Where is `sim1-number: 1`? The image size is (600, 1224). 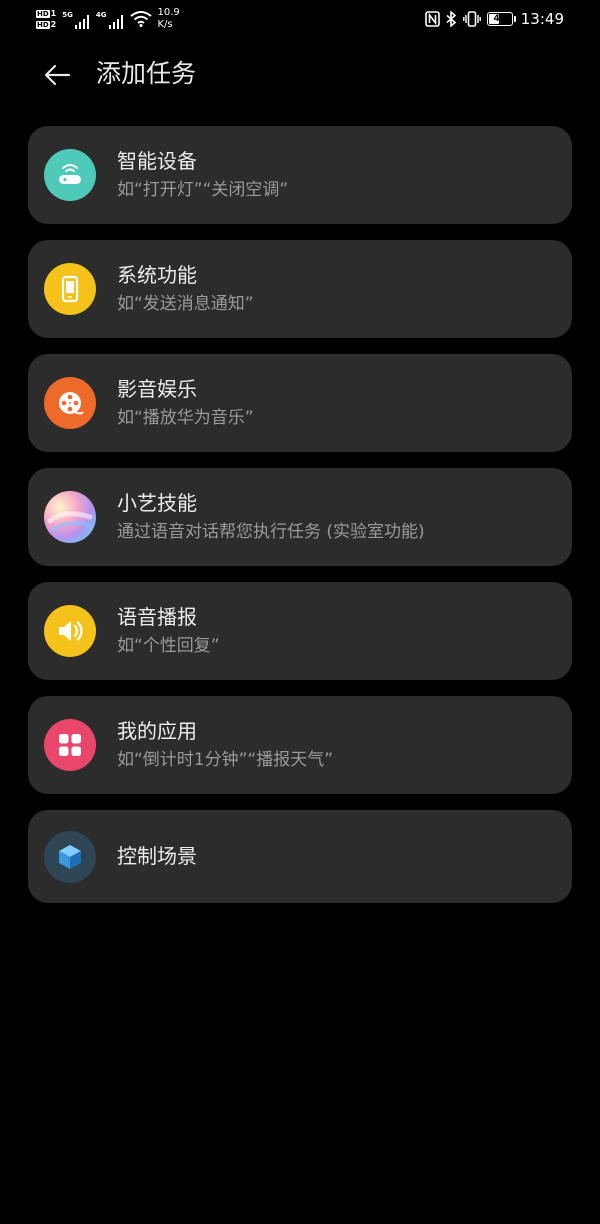
sim1-number: 1 is located at coordinates (53, 13).